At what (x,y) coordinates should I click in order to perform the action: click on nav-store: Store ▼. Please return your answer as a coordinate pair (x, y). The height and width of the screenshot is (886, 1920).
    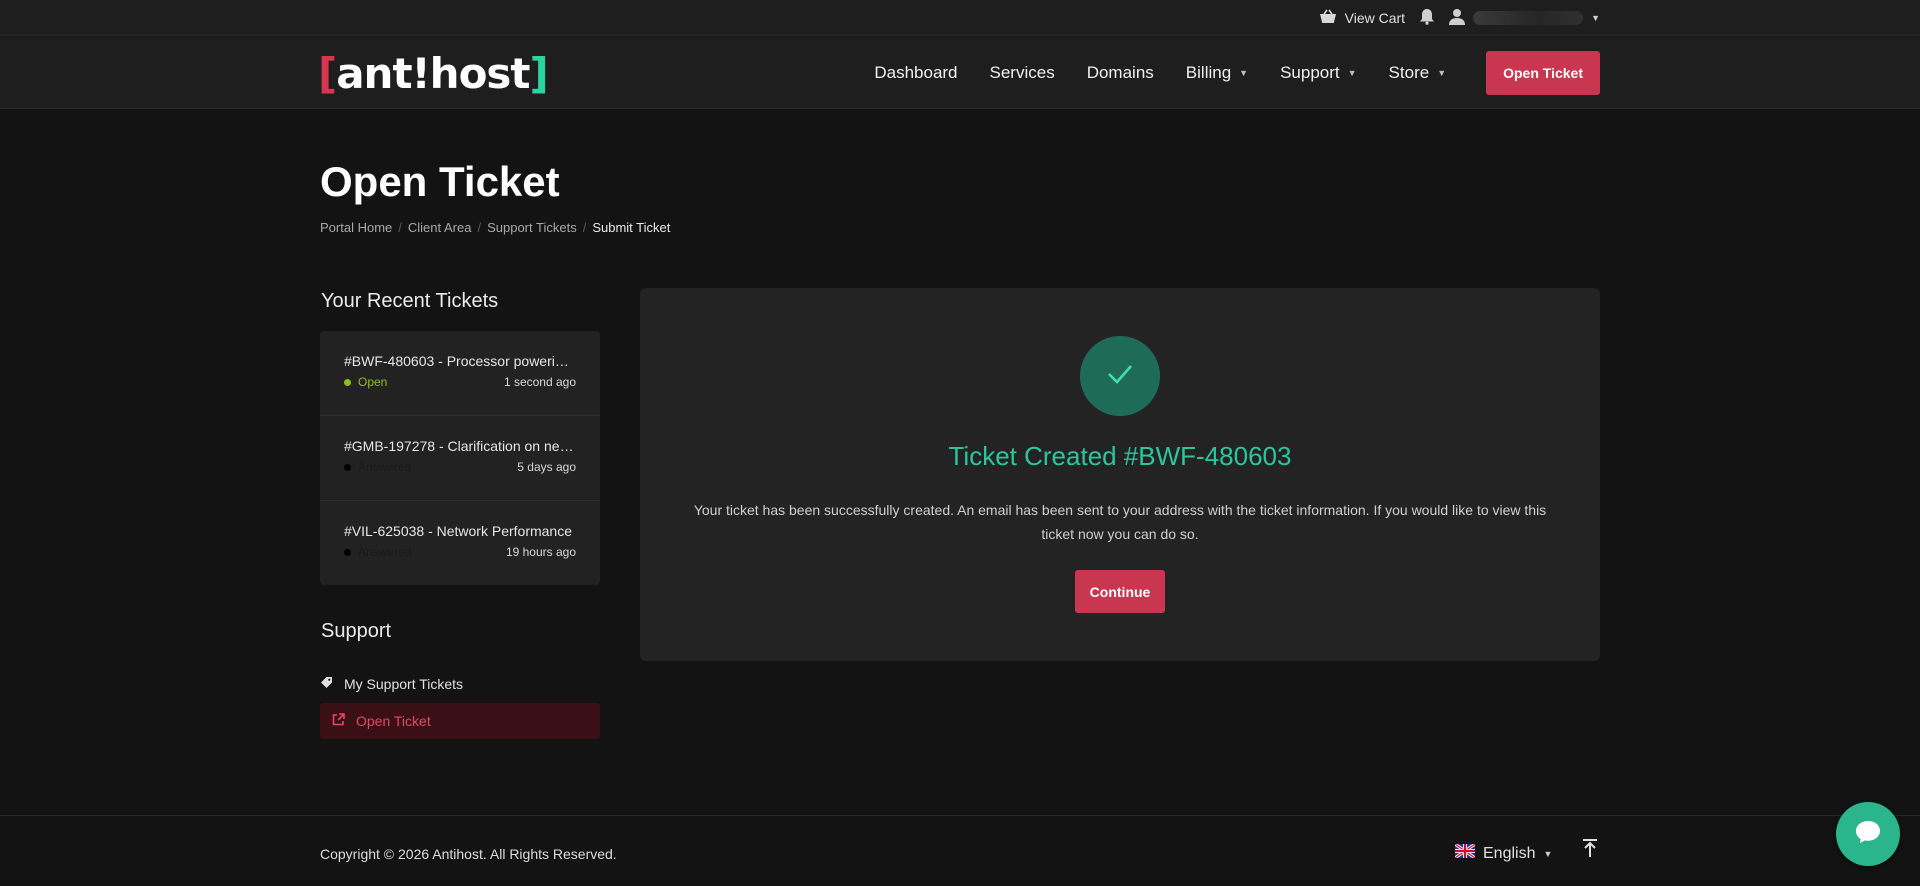
    Looking at the image, I should click on (1418, 73).